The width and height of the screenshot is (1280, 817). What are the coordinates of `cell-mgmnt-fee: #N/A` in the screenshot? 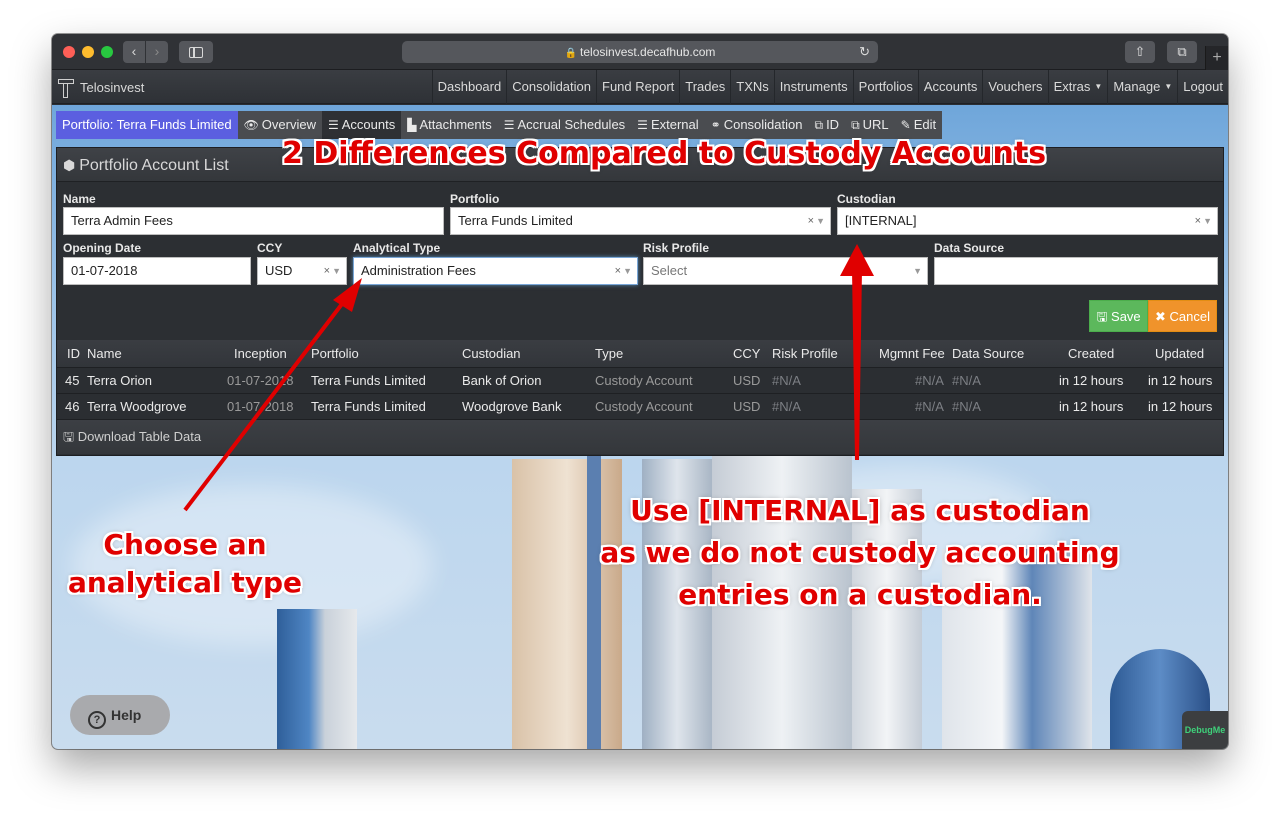 It's located at (929, 380).